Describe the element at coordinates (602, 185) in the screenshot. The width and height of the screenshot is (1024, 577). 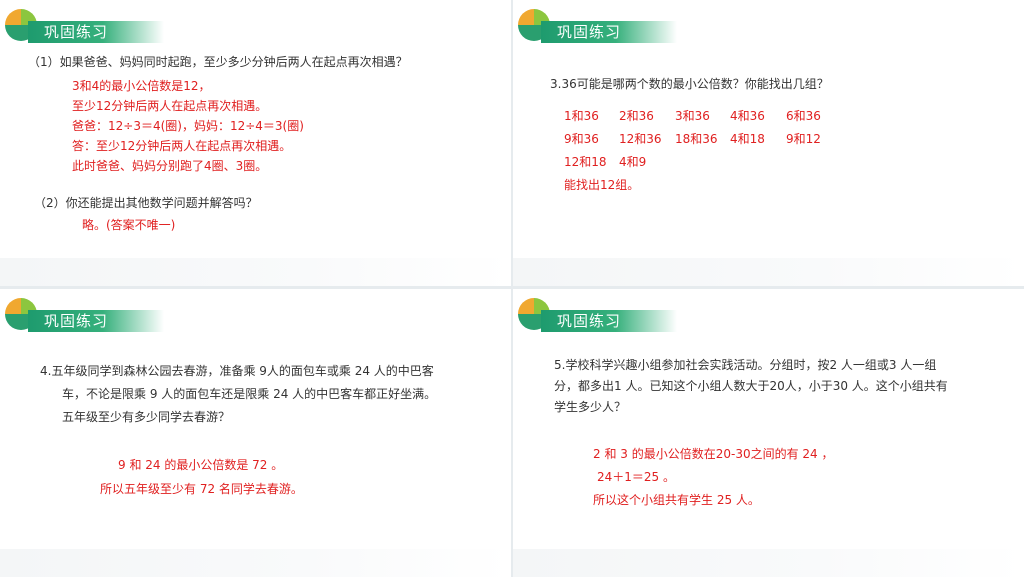
I see `conclusion: 能找出12组。` at that location.